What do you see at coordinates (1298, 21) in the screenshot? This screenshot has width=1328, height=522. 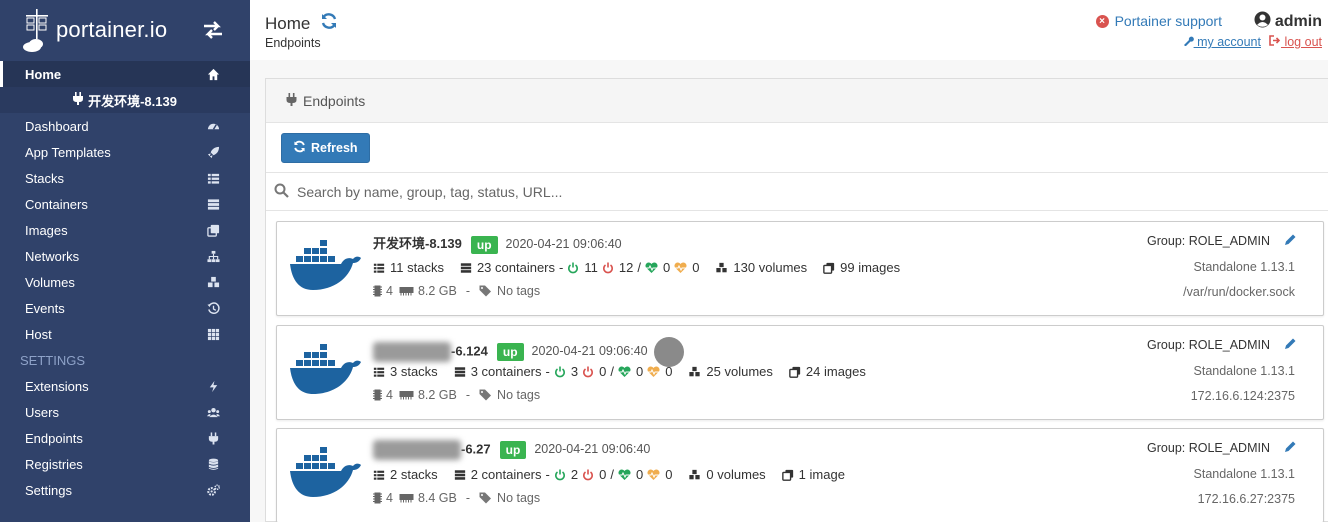 I see `username: admin` at bounding box center [1298, 21].